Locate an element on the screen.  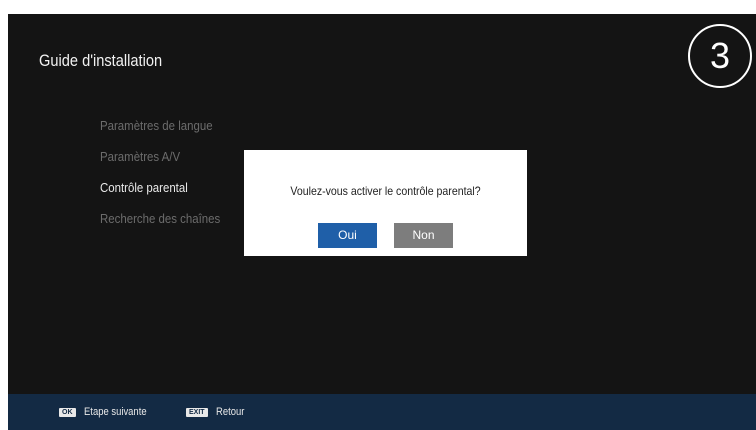
menu-item-av-settings: Paramètres A/V is located at coordinates (160, 164).